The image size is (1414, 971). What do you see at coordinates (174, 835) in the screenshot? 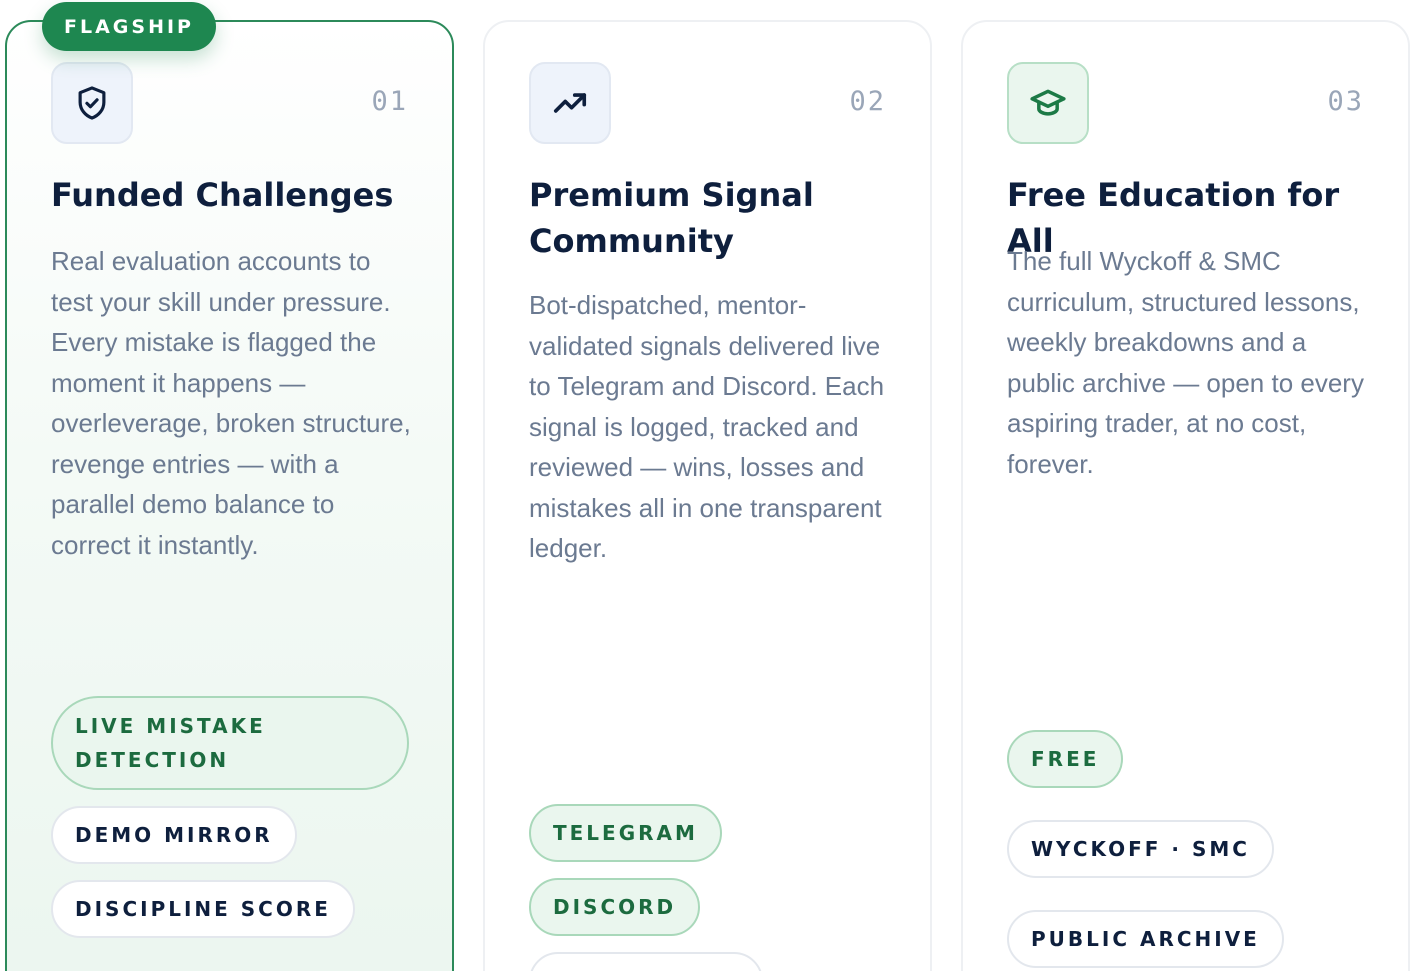
I see `tag-demo-mirror: DEMO MIRROR` at bounding box center [174, 835].